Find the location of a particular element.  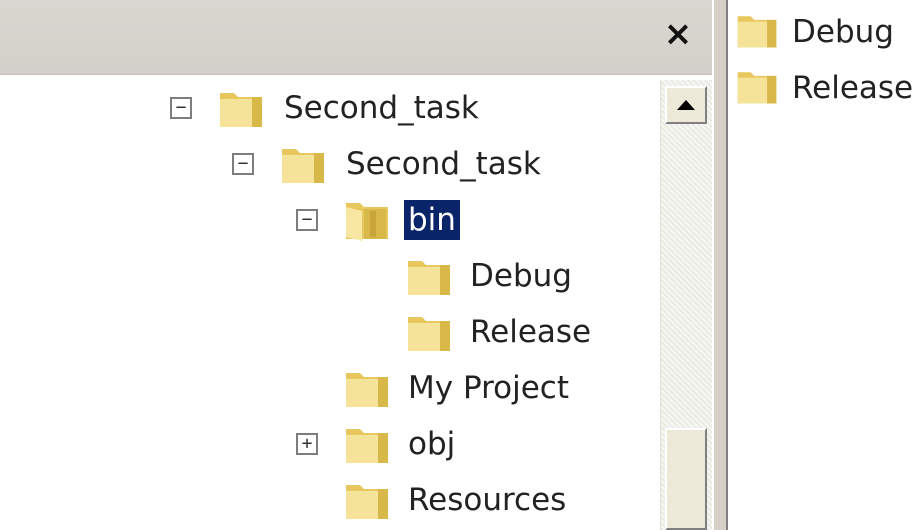

close-button: × is located at coordinates (678, 34).